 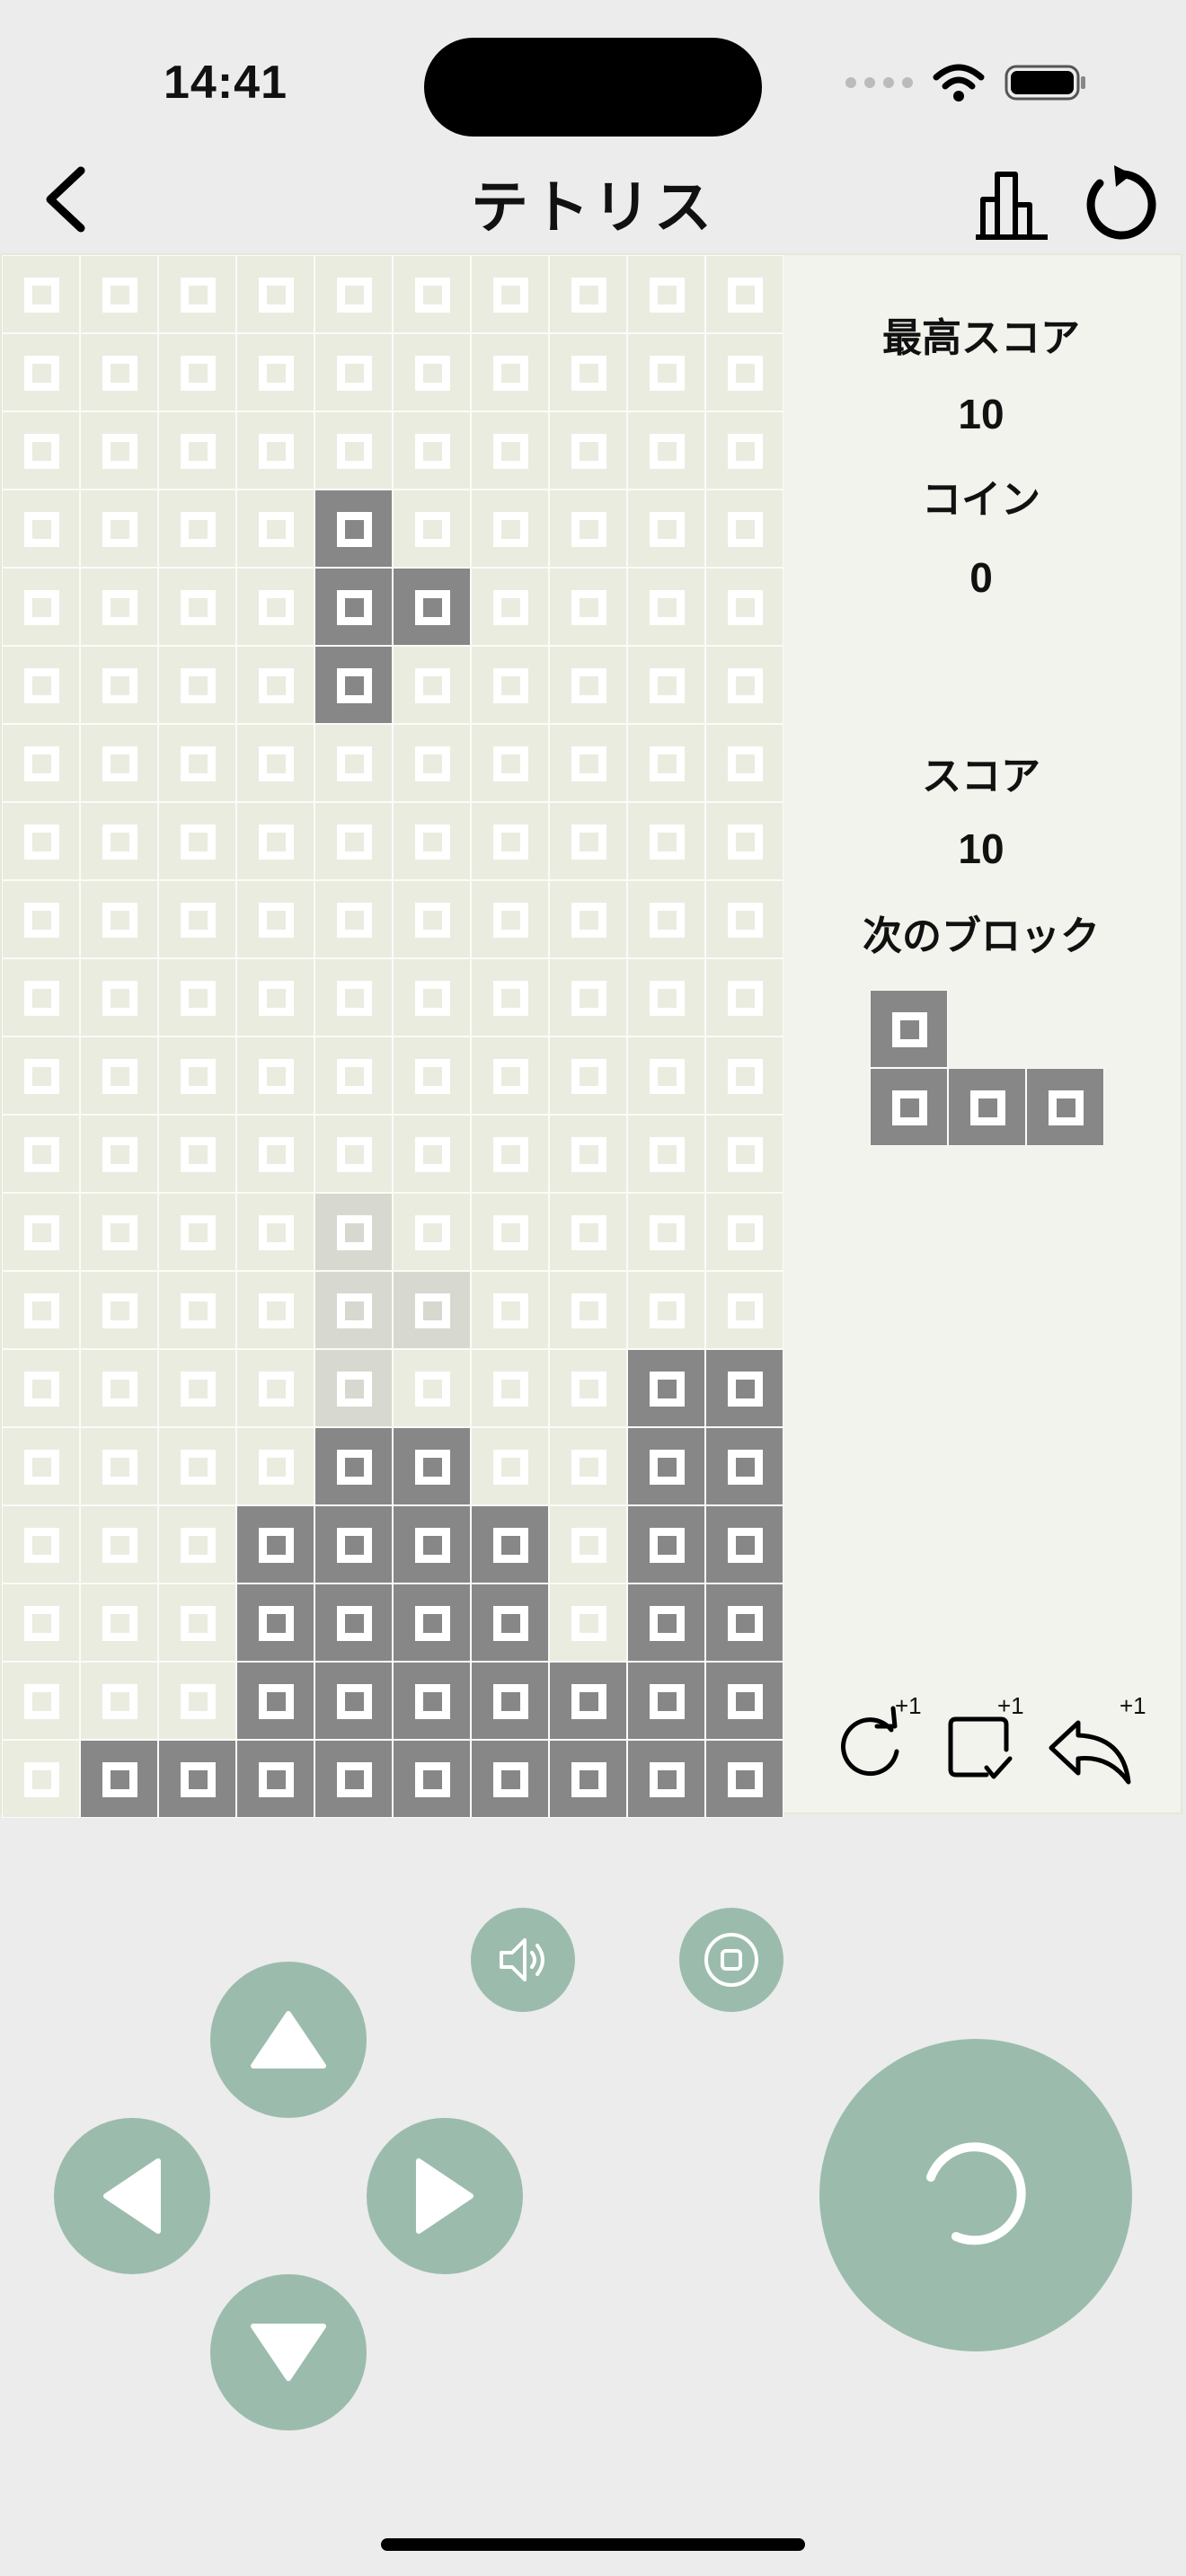 What do you see at coordinates (1012, 206) in the screenshot?
I see `bar-chart-icon` at bounding box center [1012, 206].